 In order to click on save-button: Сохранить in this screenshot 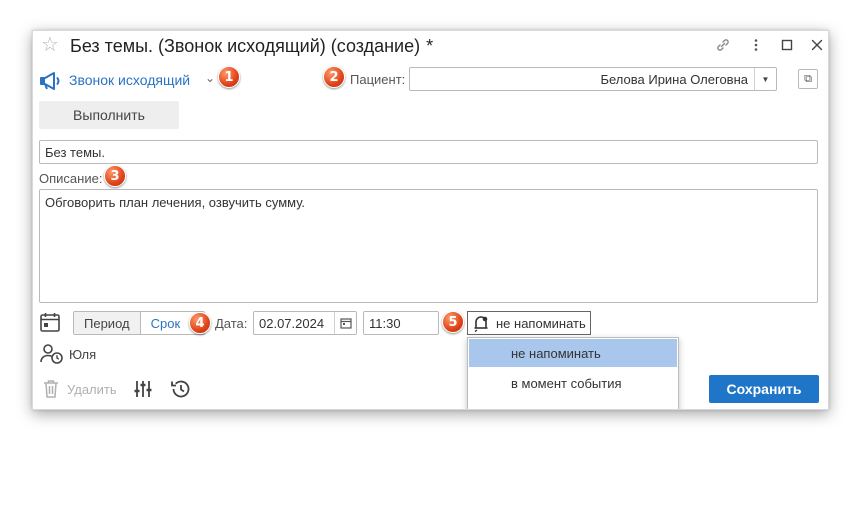, I will do `click(764, 389)`.